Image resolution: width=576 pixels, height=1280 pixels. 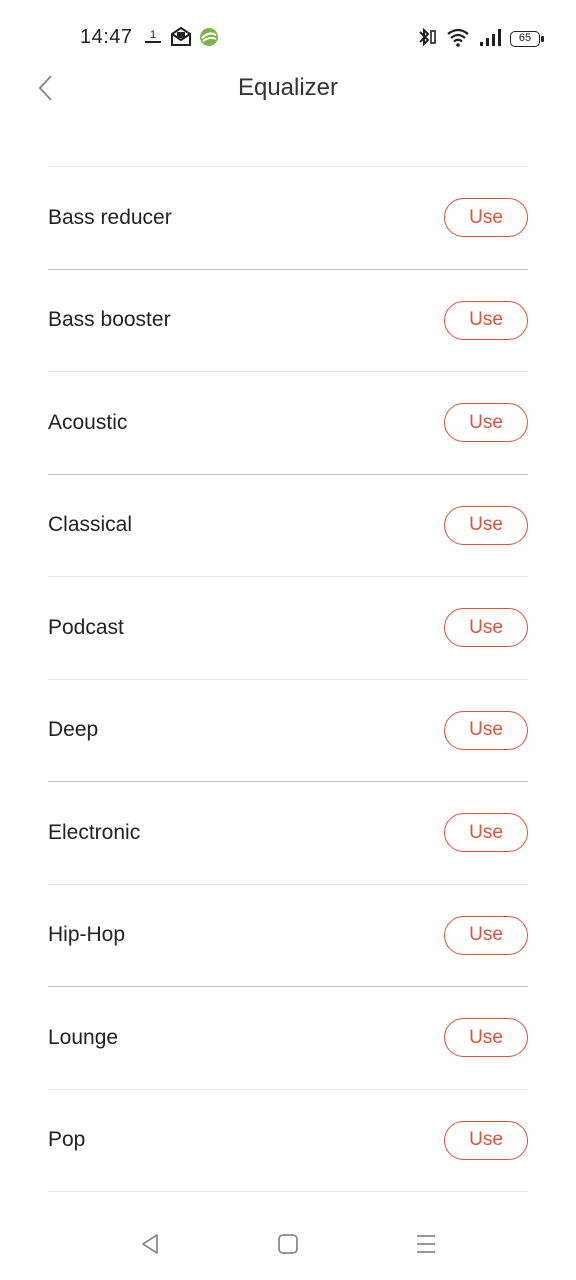 What do you see at coordinates (288, 423) in the screenshot?
I see `preset-row-acoustic: Acoustic Use` at bounding box center [288, 423].